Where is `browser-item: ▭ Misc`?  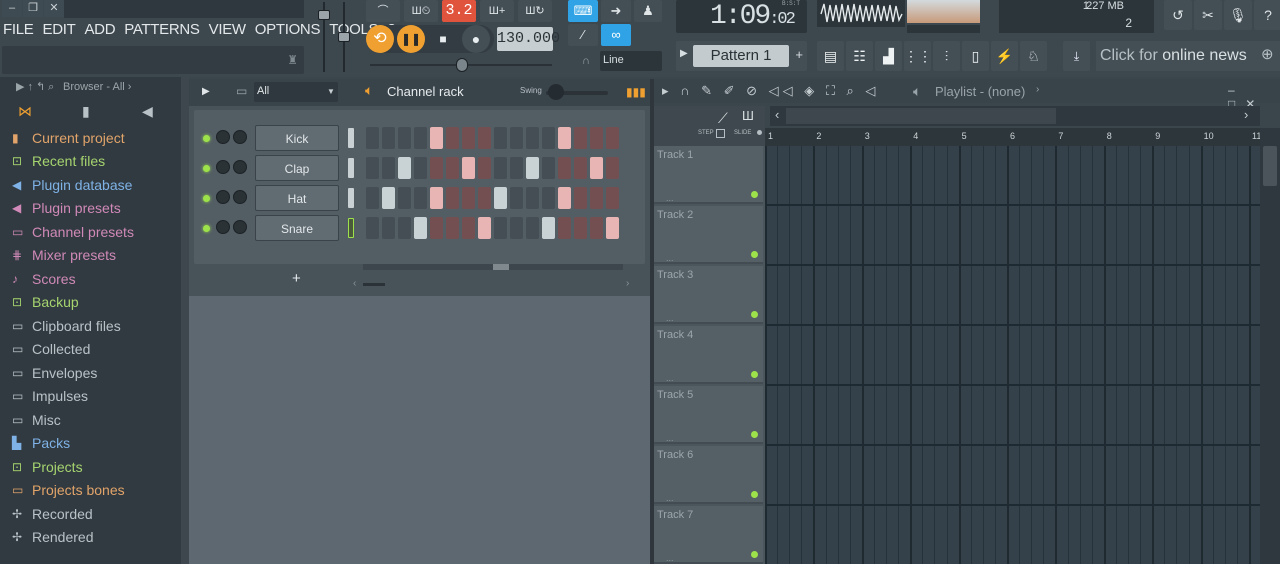
browser-item: ▭ Misc is located at coordinates (90, 420).